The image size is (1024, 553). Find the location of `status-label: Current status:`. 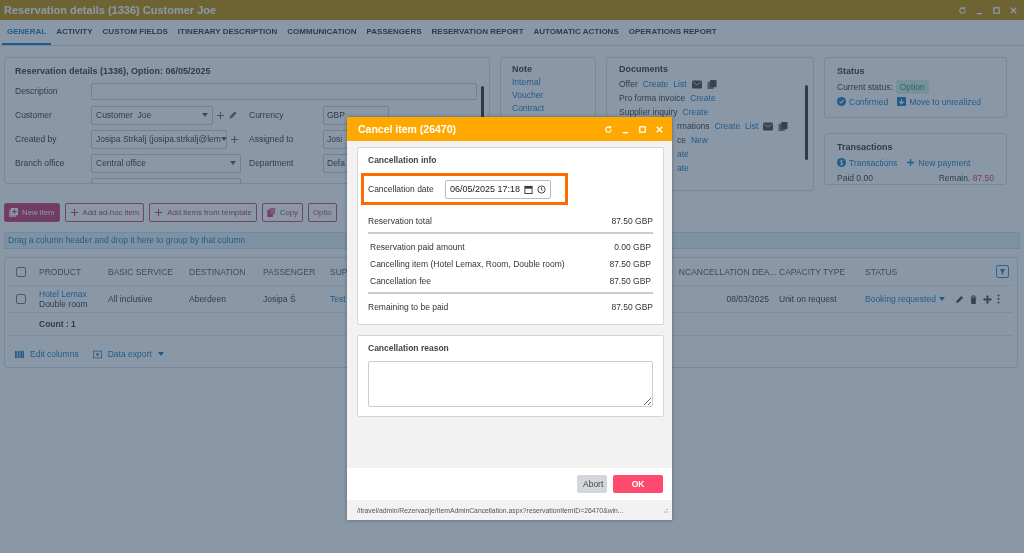

status-label: Current status: is located at coordinates (865, 86).